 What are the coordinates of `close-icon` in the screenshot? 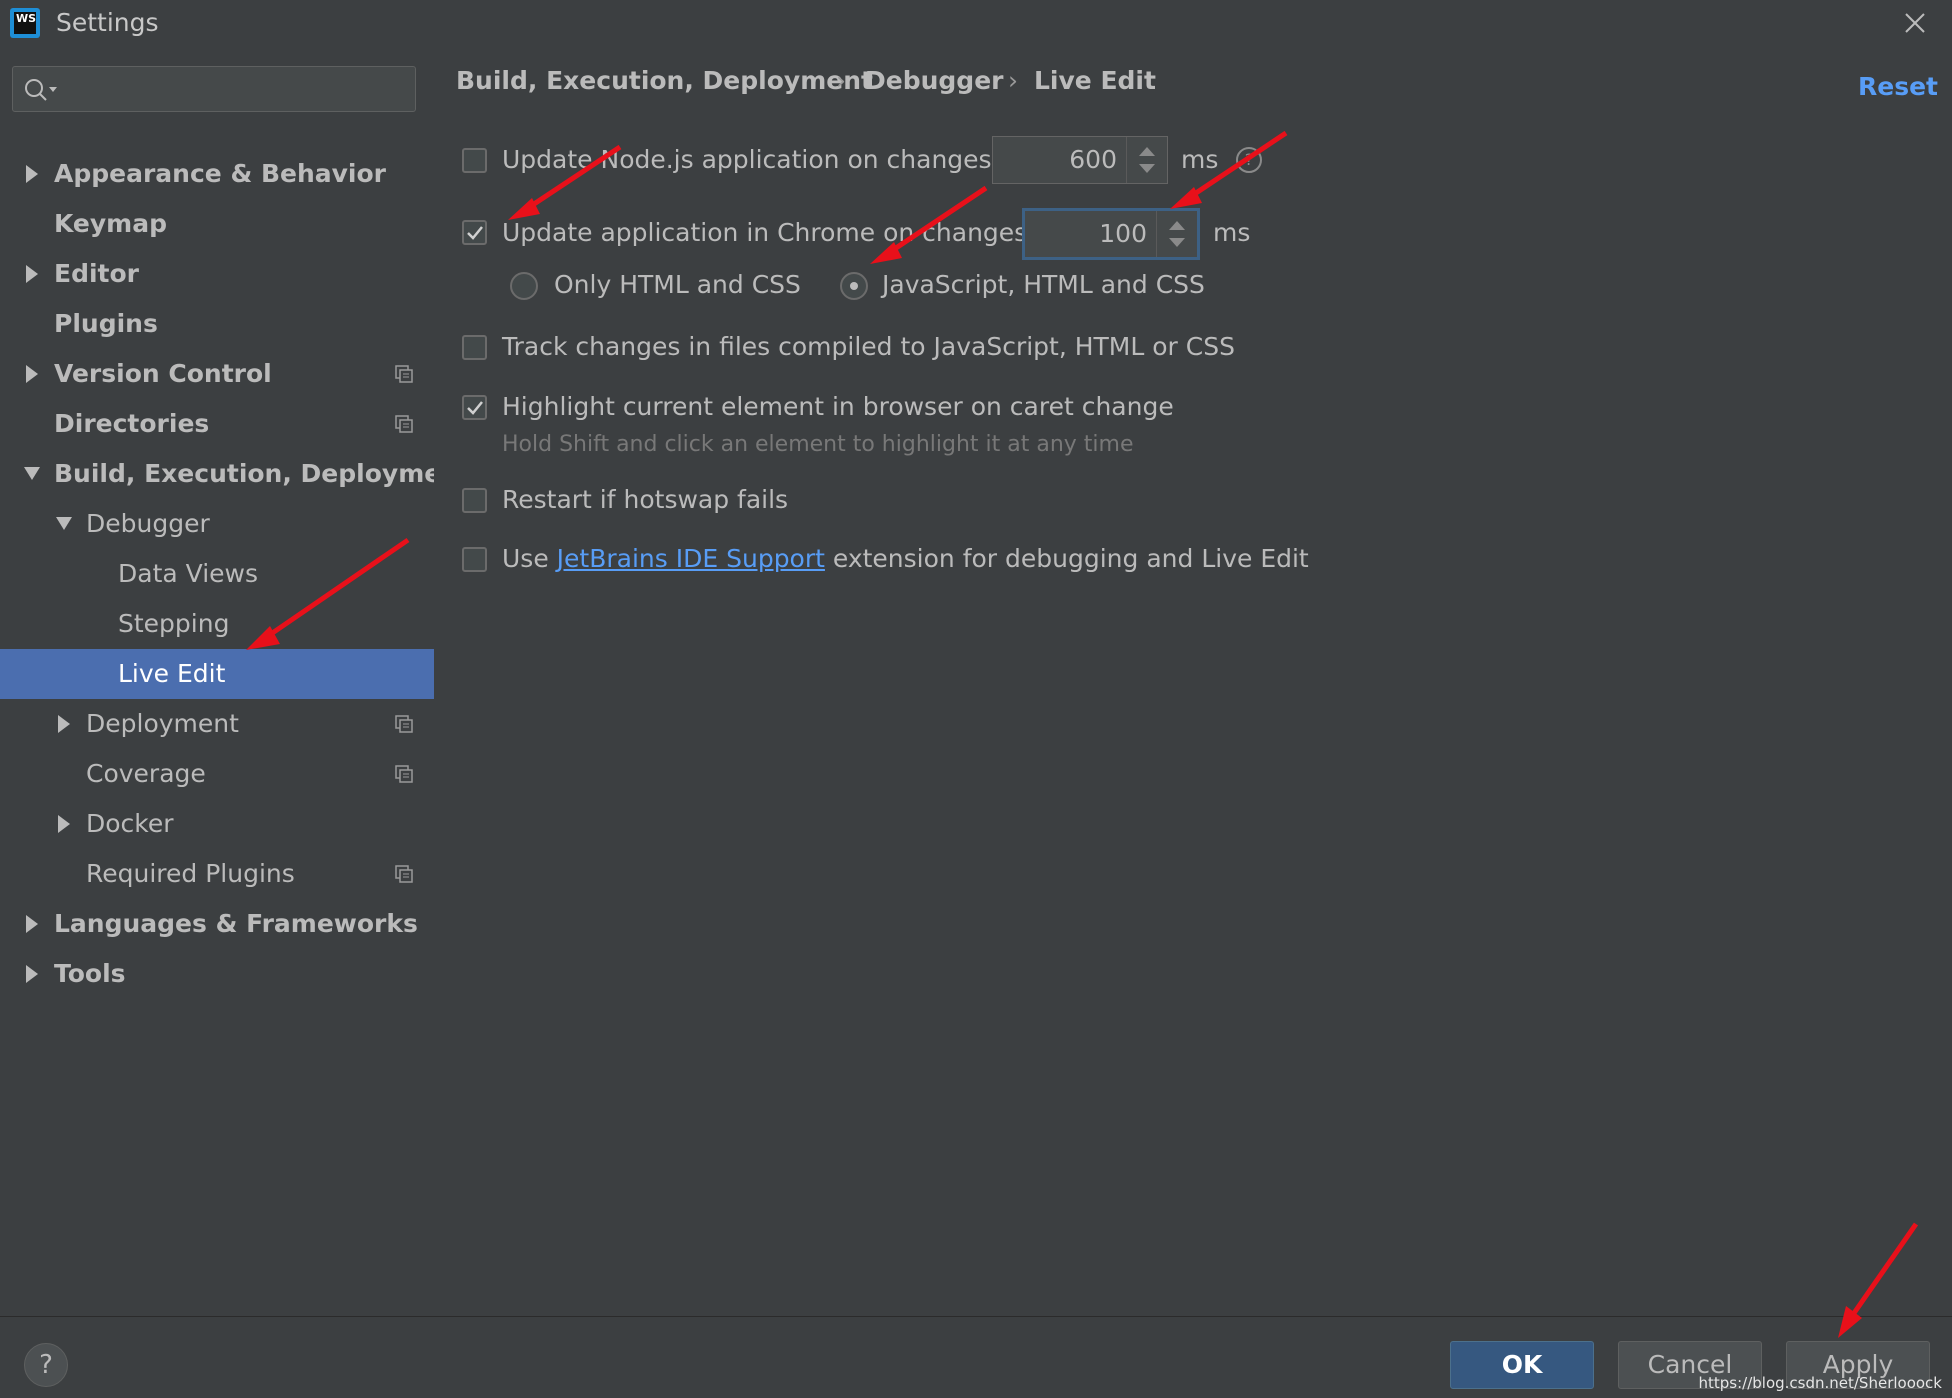 It's located at (1915, 23).